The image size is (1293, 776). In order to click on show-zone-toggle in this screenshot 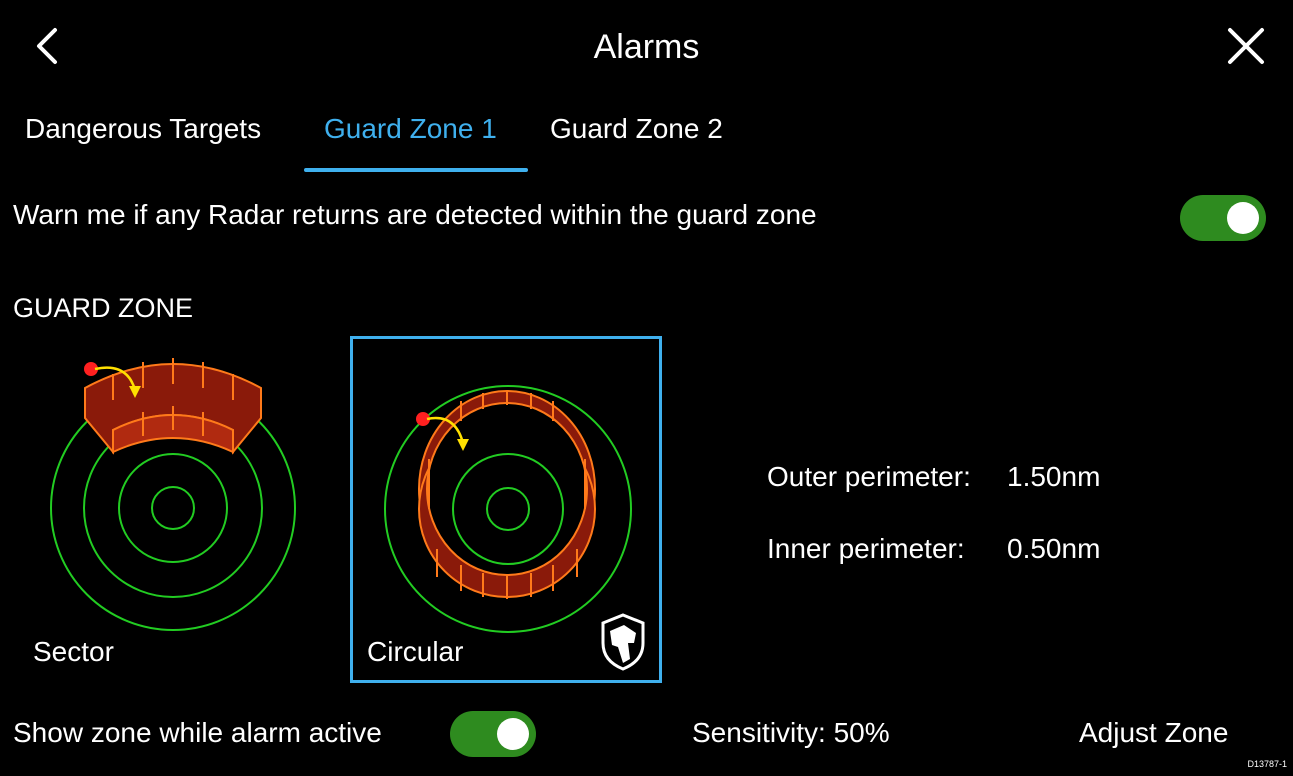, I will do `click(493, 734)`.